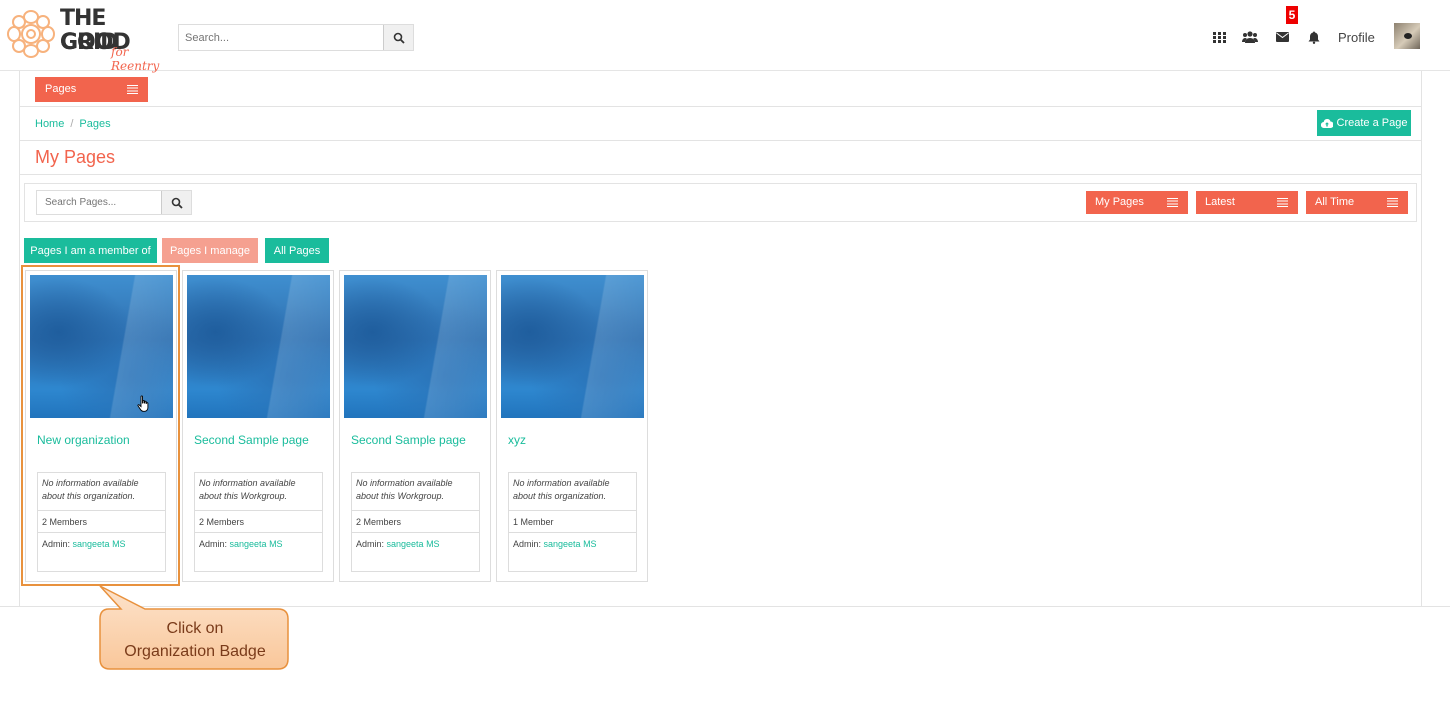 This screenshot has width=1450, height=701. Describe the element at coordinates (1407, 36) in the screenshot. I see `avatar` at that location.